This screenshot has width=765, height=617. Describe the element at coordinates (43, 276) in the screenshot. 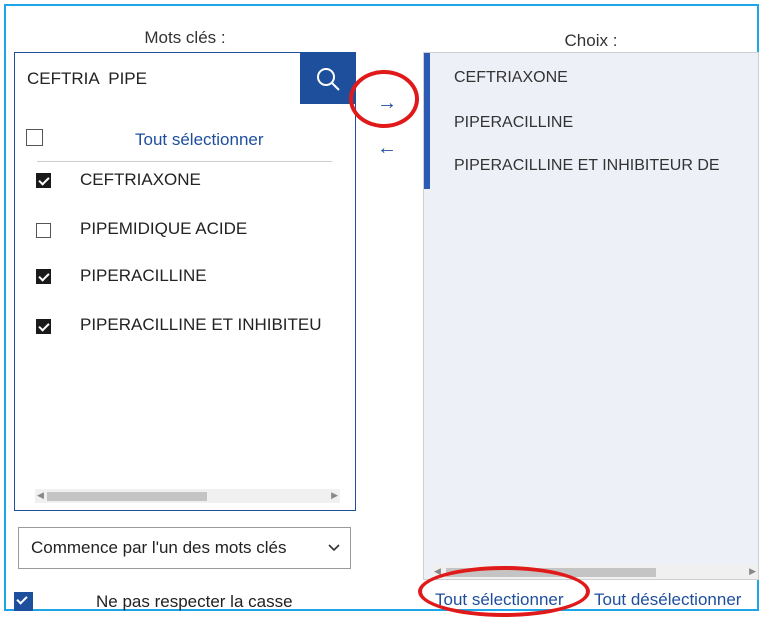

I see `item-checkbox-piperacilline` at that location.